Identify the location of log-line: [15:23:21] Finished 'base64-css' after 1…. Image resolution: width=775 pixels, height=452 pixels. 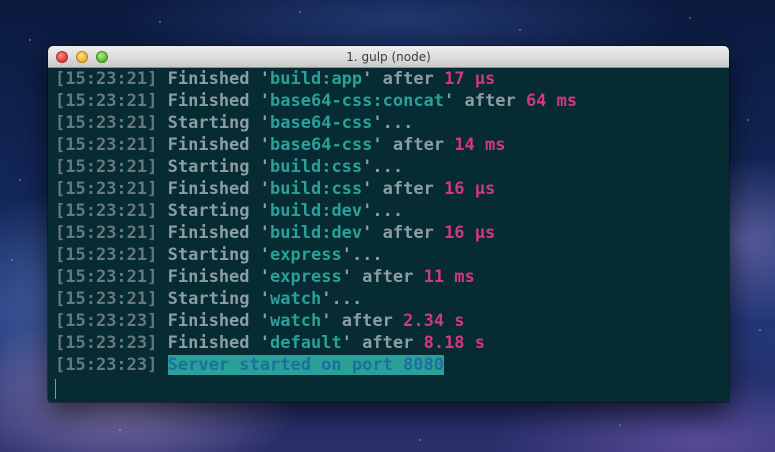
(392, 145).